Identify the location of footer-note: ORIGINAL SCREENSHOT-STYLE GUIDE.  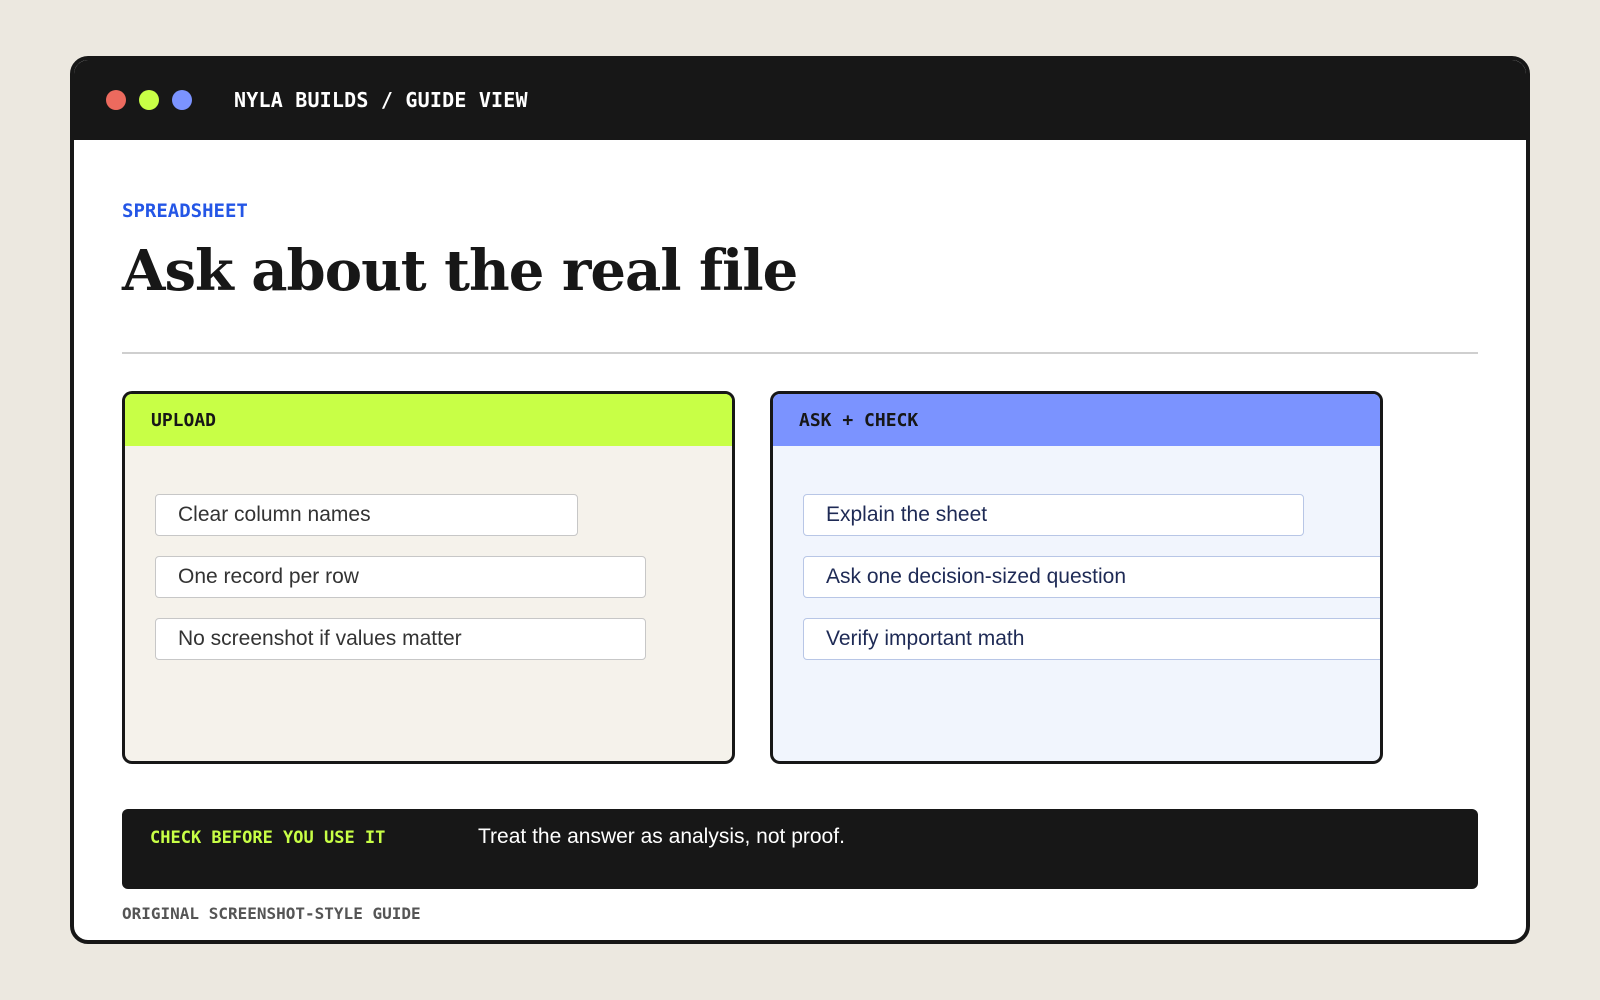
(271, 913).